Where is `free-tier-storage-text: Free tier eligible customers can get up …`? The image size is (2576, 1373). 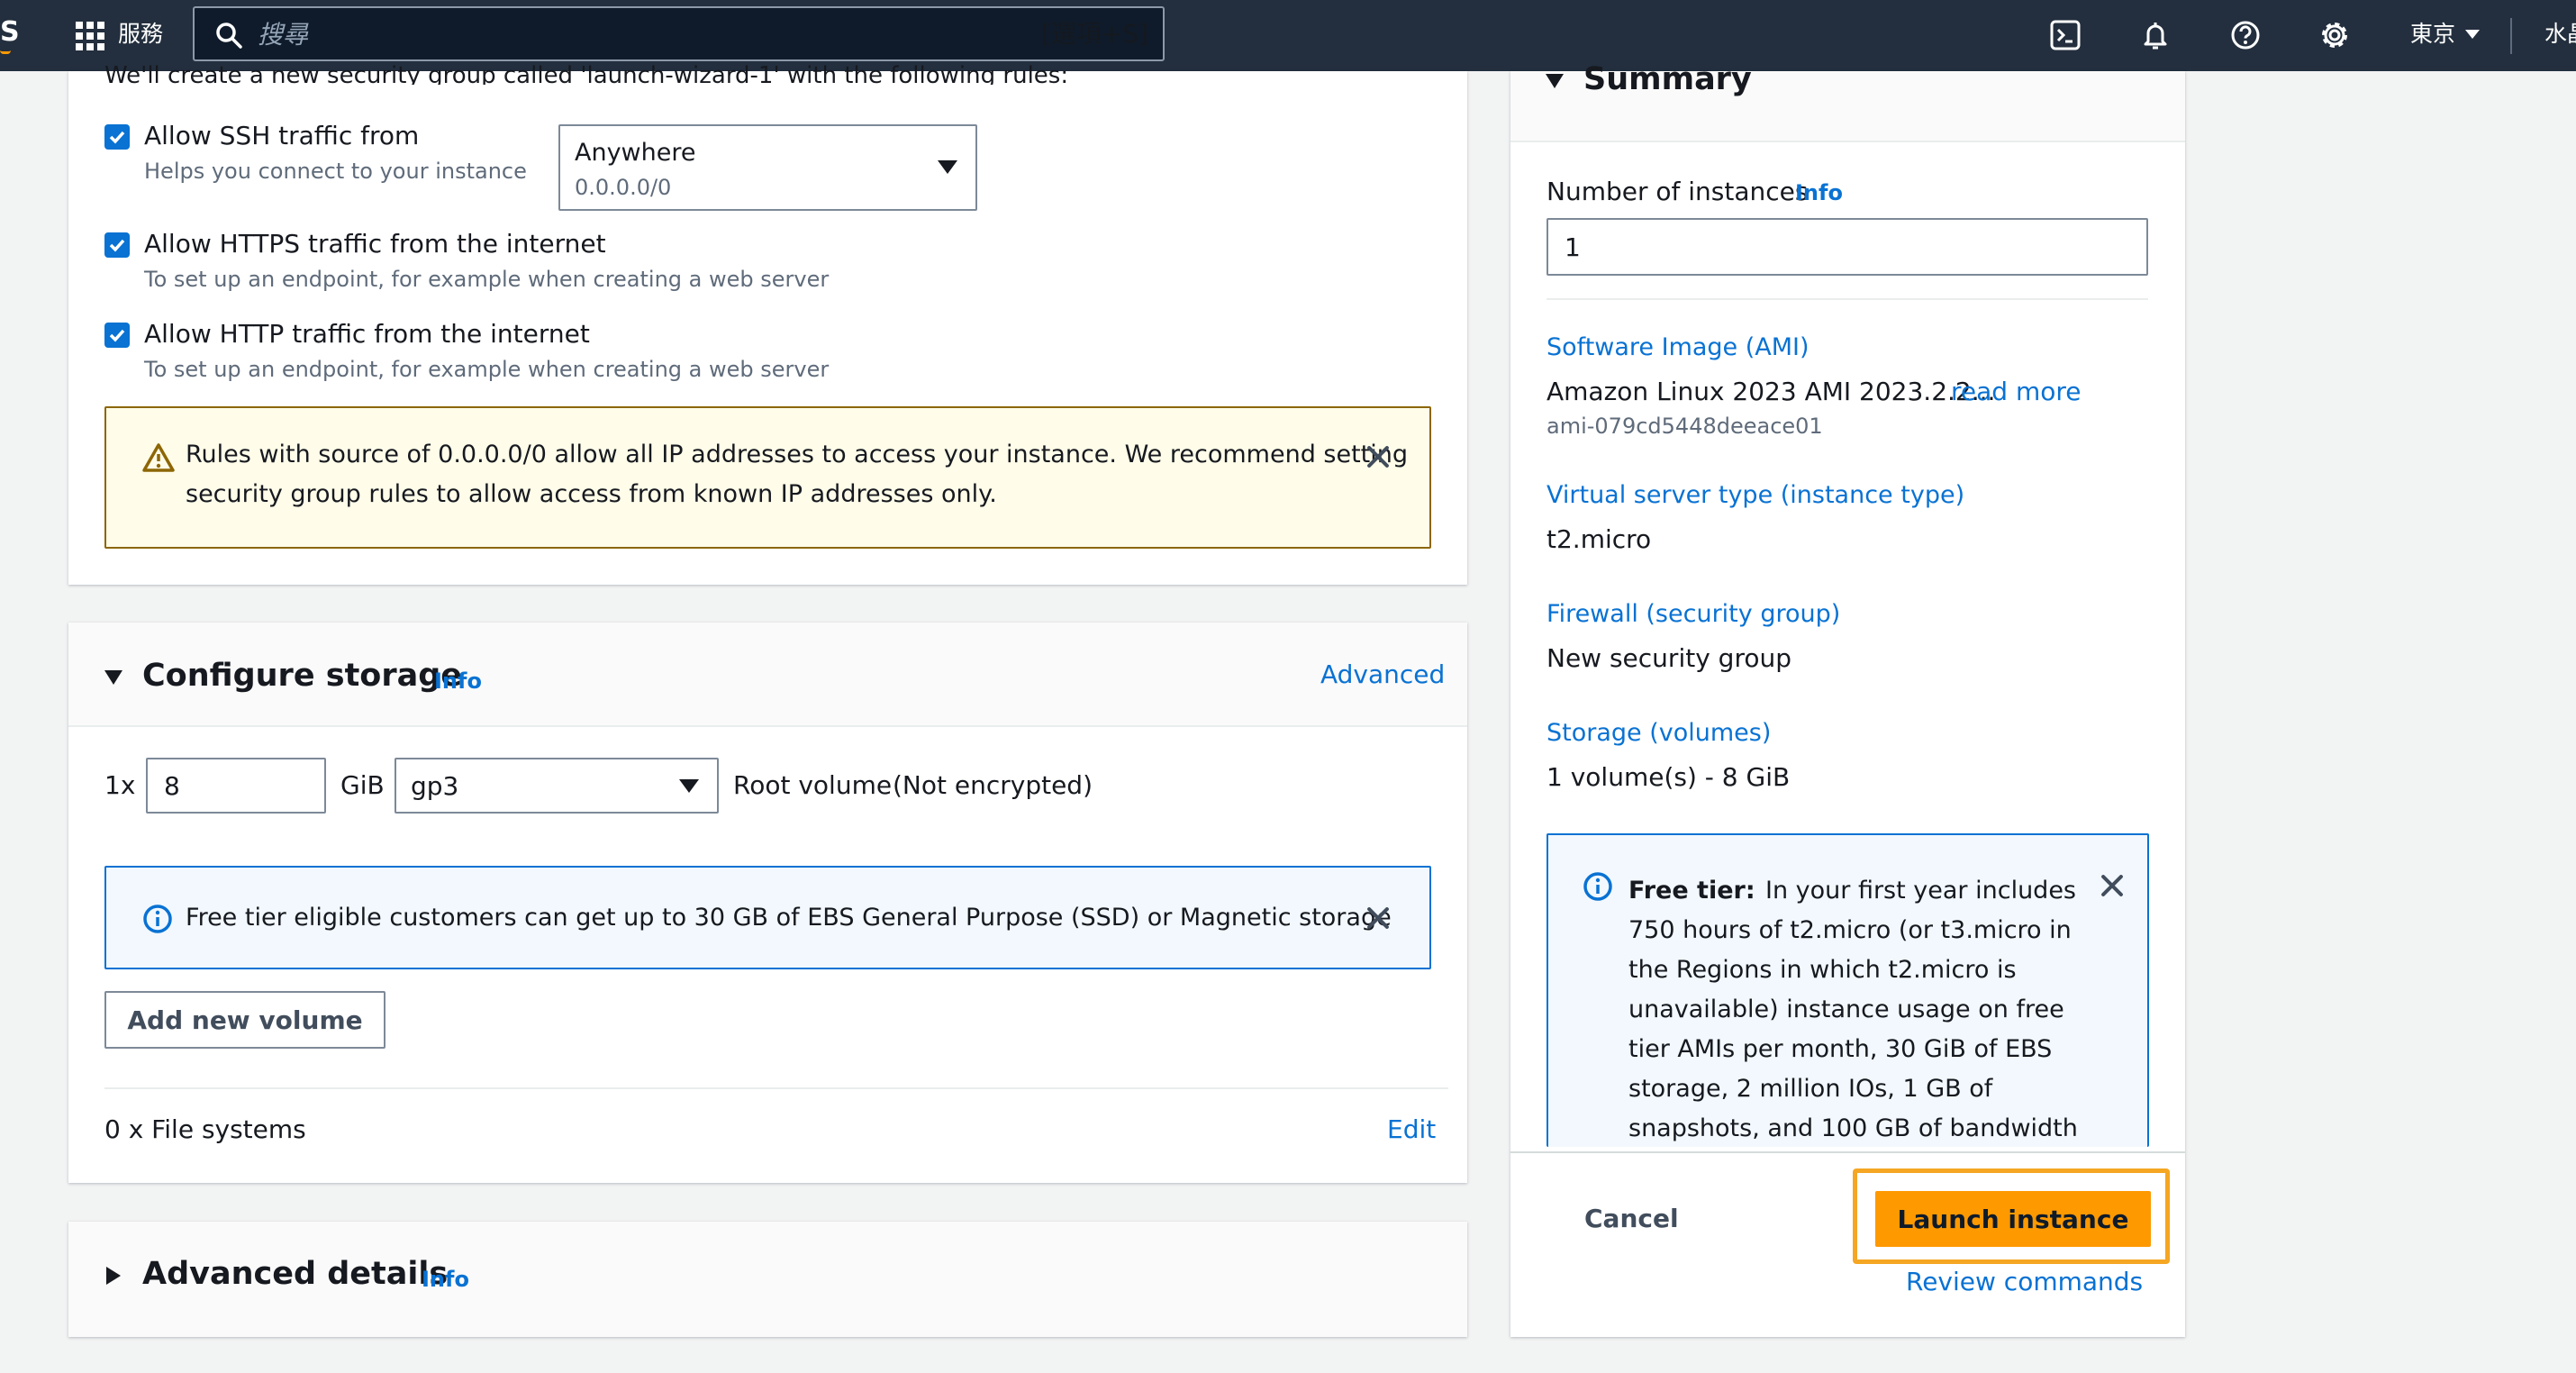
free-tier-storage-text: Free tier eligible customers can get up … is located at coordinates (789, 918).